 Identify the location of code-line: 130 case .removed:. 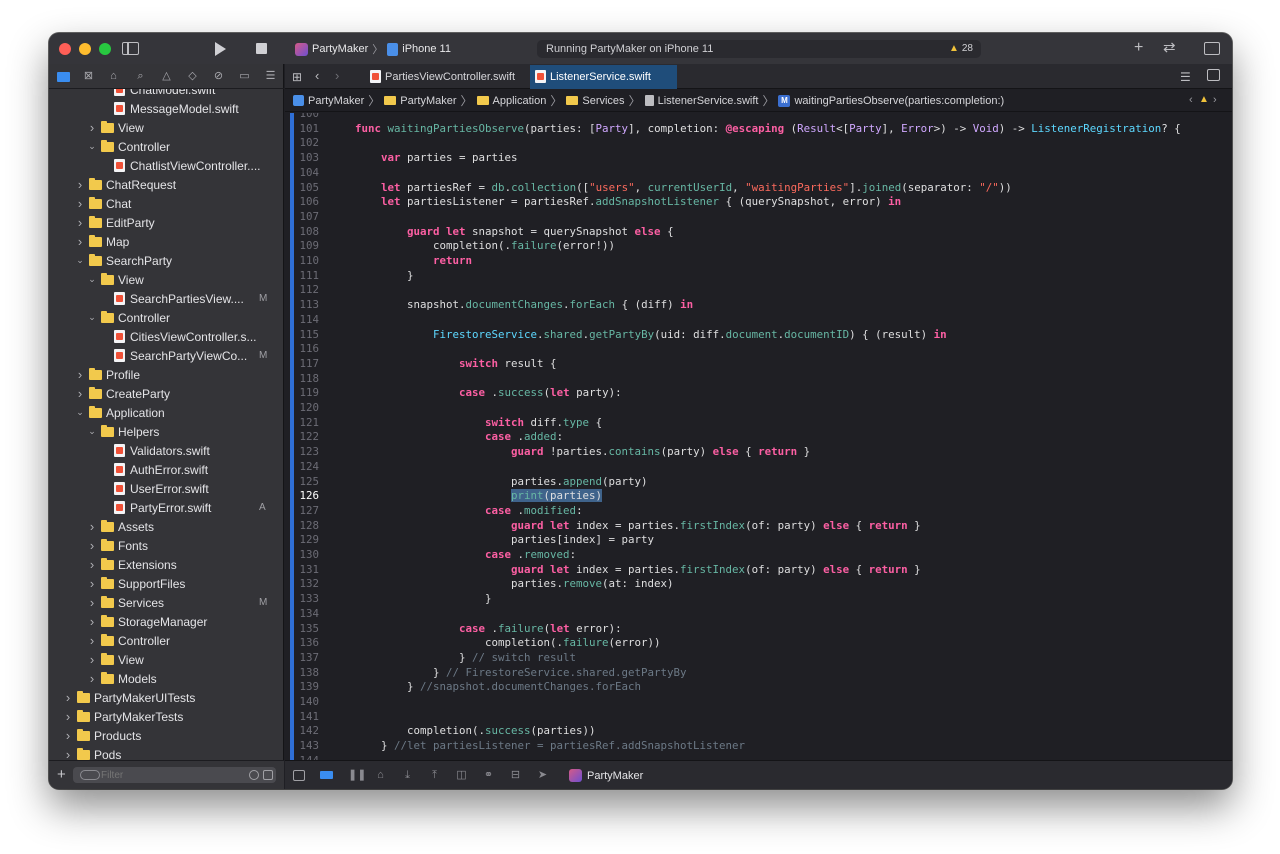
(758, 554).